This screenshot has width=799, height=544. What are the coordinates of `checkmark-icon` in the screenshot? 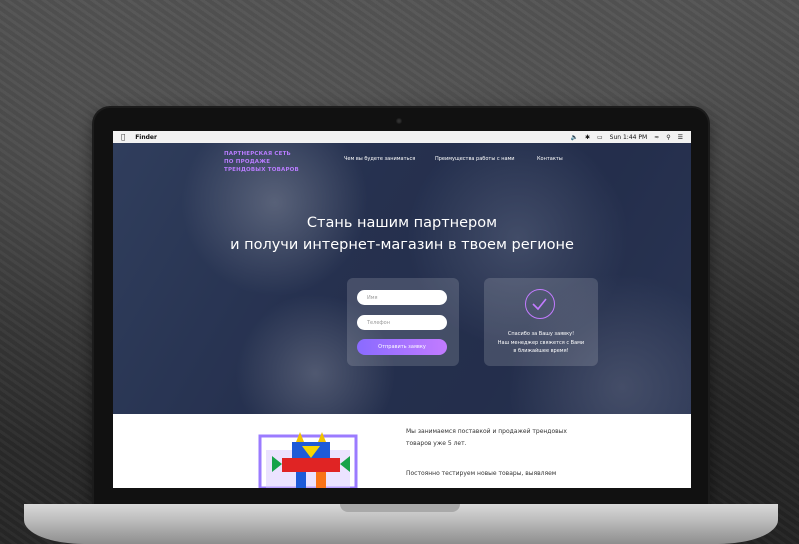 It's located at (539, 304).